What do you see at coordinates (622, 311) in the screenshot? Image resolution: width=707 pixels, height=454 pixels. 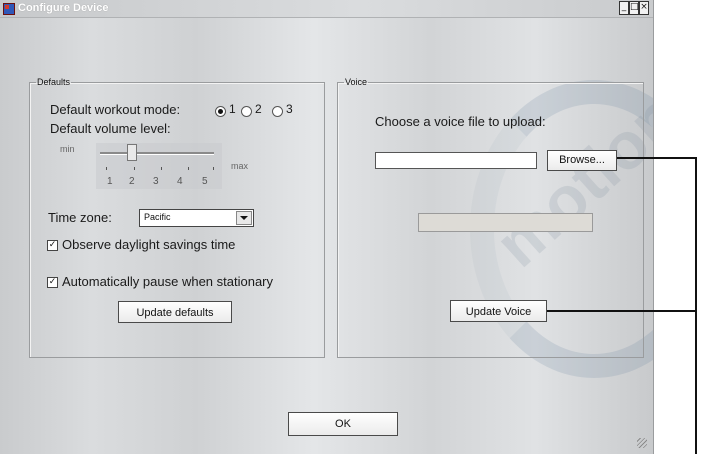 I see `callout-line-update-voice` at bounding box center [622, 311].